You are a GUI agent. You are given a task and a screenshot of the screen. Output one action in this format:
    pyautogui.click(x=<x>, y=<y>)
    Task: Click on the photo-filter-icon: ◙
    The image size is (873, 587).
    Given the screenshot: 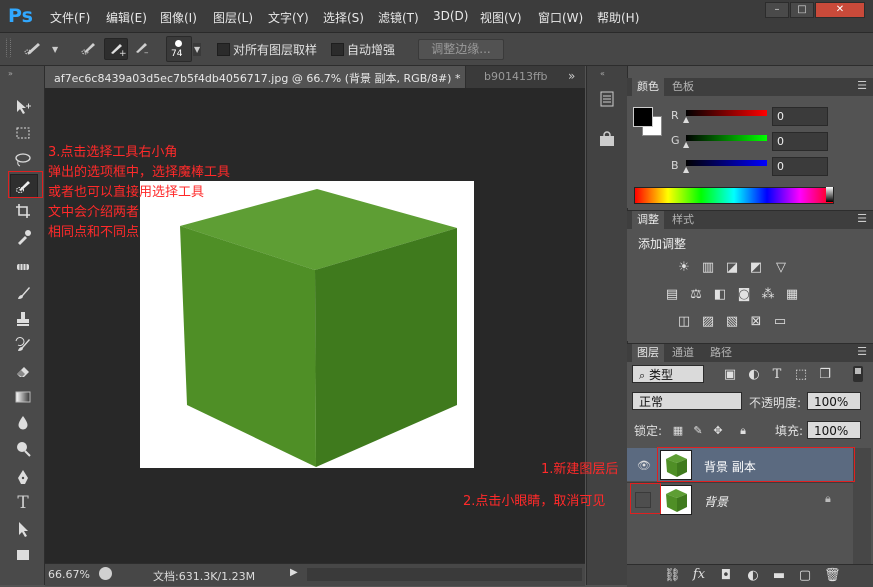 What is the action you would take?
    pyautogui.click(x=744, y=295)
    